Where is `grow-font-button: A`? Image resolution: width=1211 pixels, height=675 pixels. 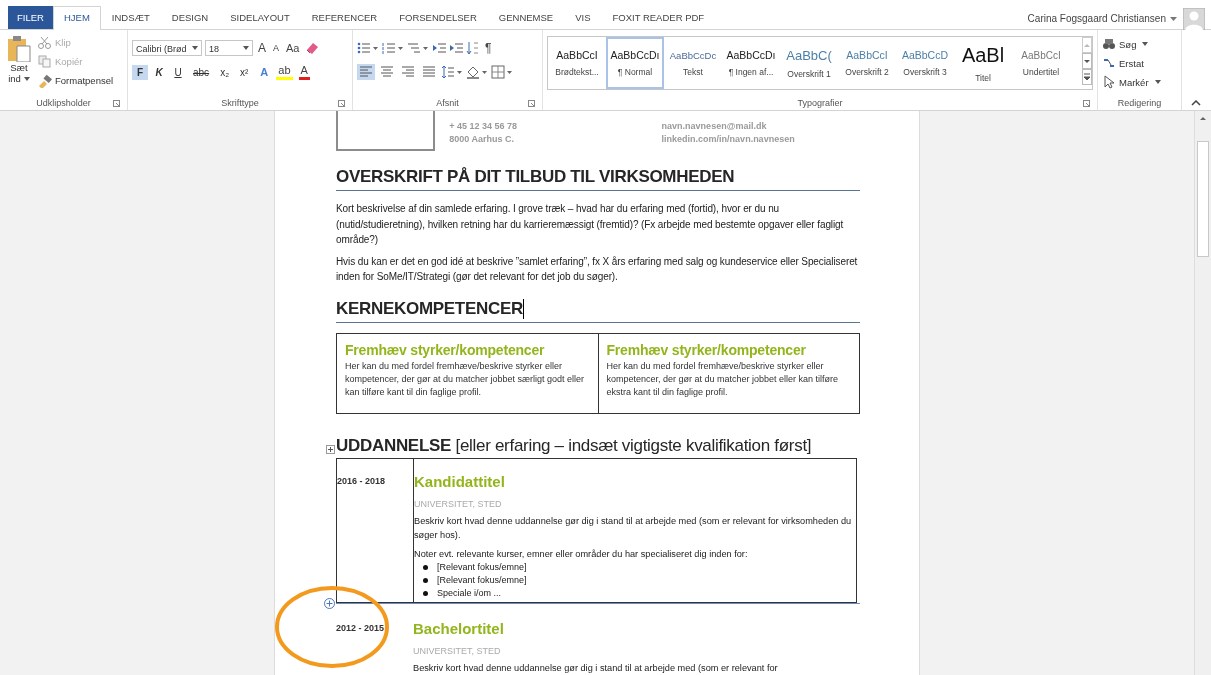
grow-font-button: A is located at coordinates (262, 48).